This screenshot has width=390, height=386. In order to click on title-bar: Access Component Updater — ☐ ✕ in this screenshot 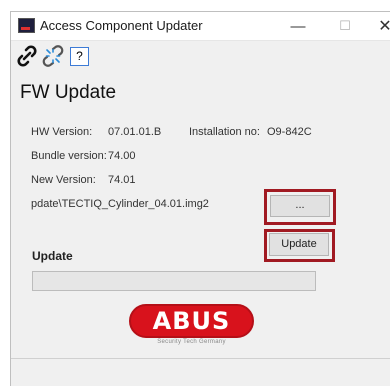, I will do `click(200, 26)`.